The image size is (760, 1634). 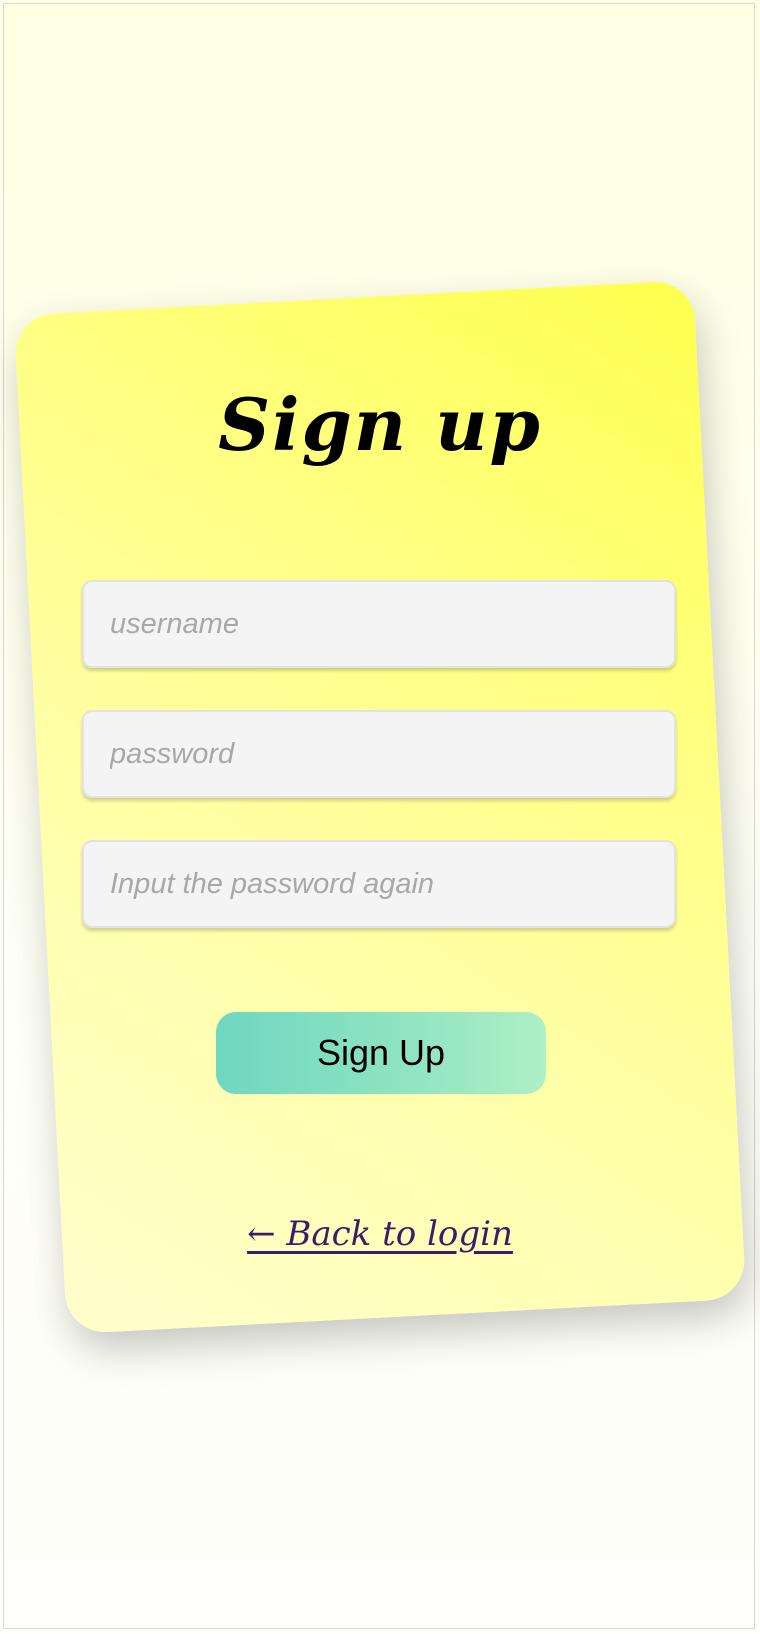 What do you see at coordinates (379, 884) in the screenshot?
I see `confirm-password-input` at bounding box center [379, 884].